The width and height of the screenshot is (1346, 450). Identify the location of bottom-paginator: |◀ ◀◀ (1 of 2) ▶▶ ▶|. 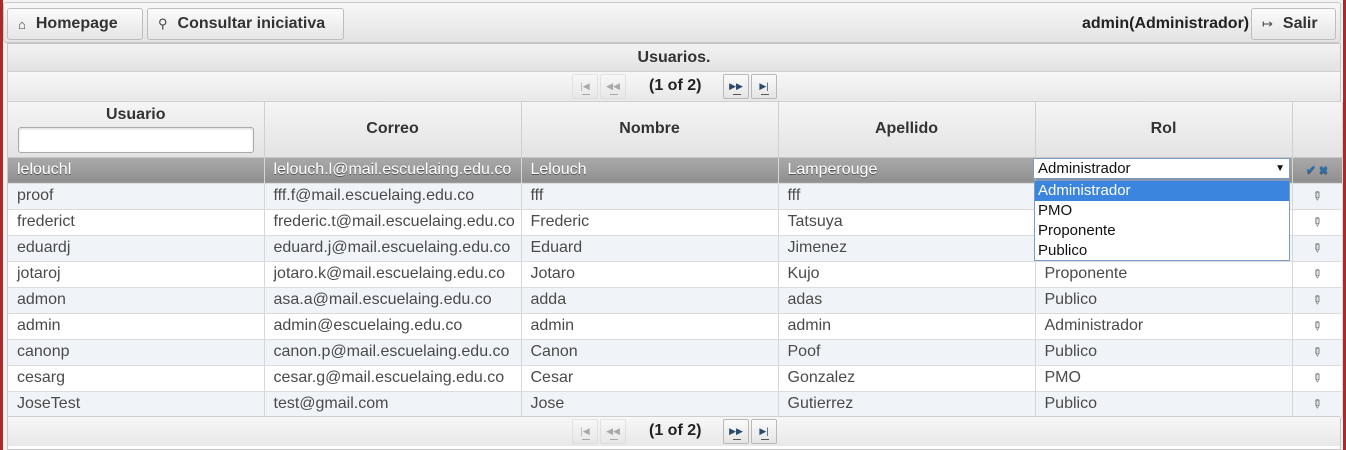
(674, 431).